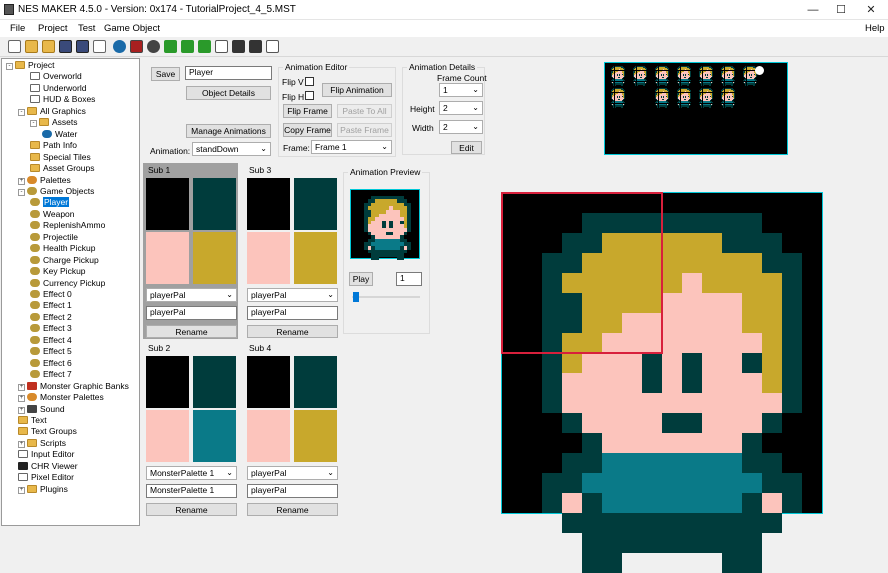 The height and width of the screenshot is (573, 888). Describe the element at coordinates (62, 248) in the screenshot. I see `tree-item: Health Pickup` at that location.